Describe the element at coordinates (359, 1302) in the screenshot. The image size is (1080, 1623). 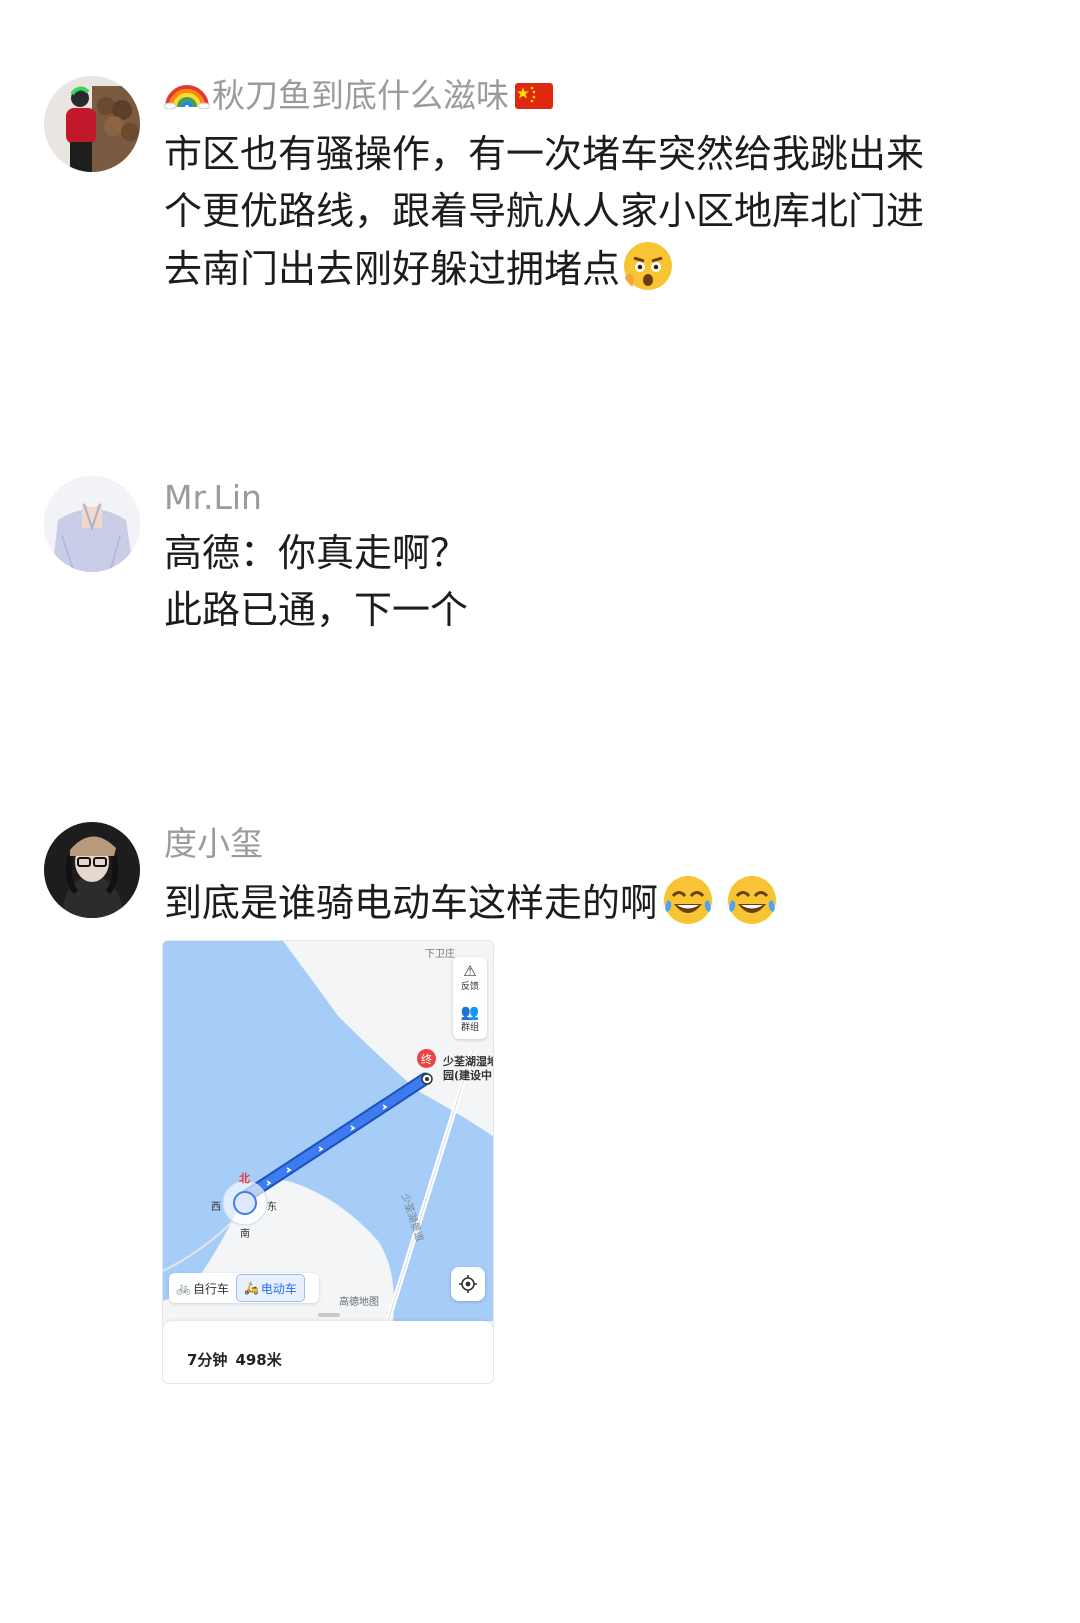
I see `map-watermark: 高德地图` at that location.